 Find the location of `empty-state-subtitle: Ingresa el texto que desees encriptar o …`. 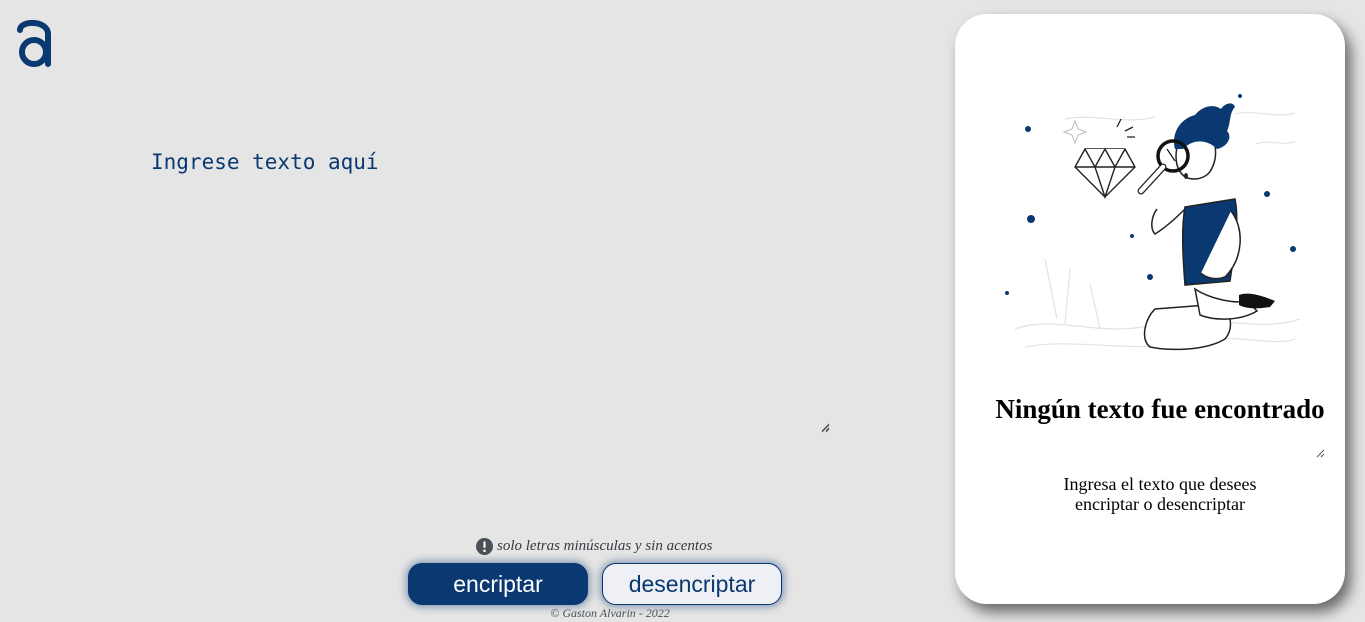

empty-state-subtitle: Ingresa el texto que desees encriptar o … is located at coordinates (1160, 494).